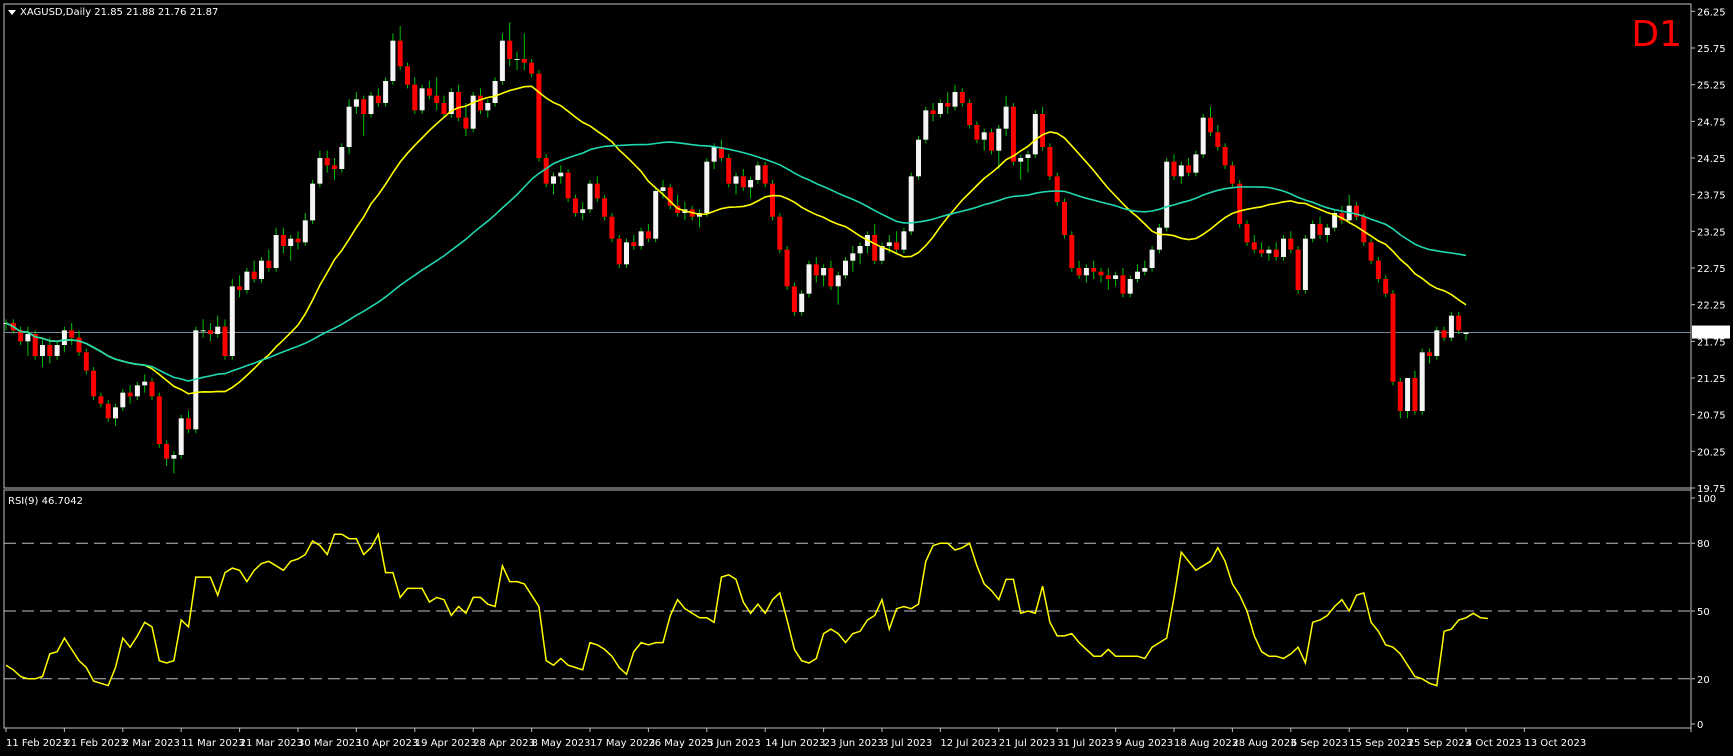 The height and width of the screenshot is (756, 1733). Describe the element at coordinates (1711, 452) in the screenshot. I see `price-tick-label: 20.25` at that location.